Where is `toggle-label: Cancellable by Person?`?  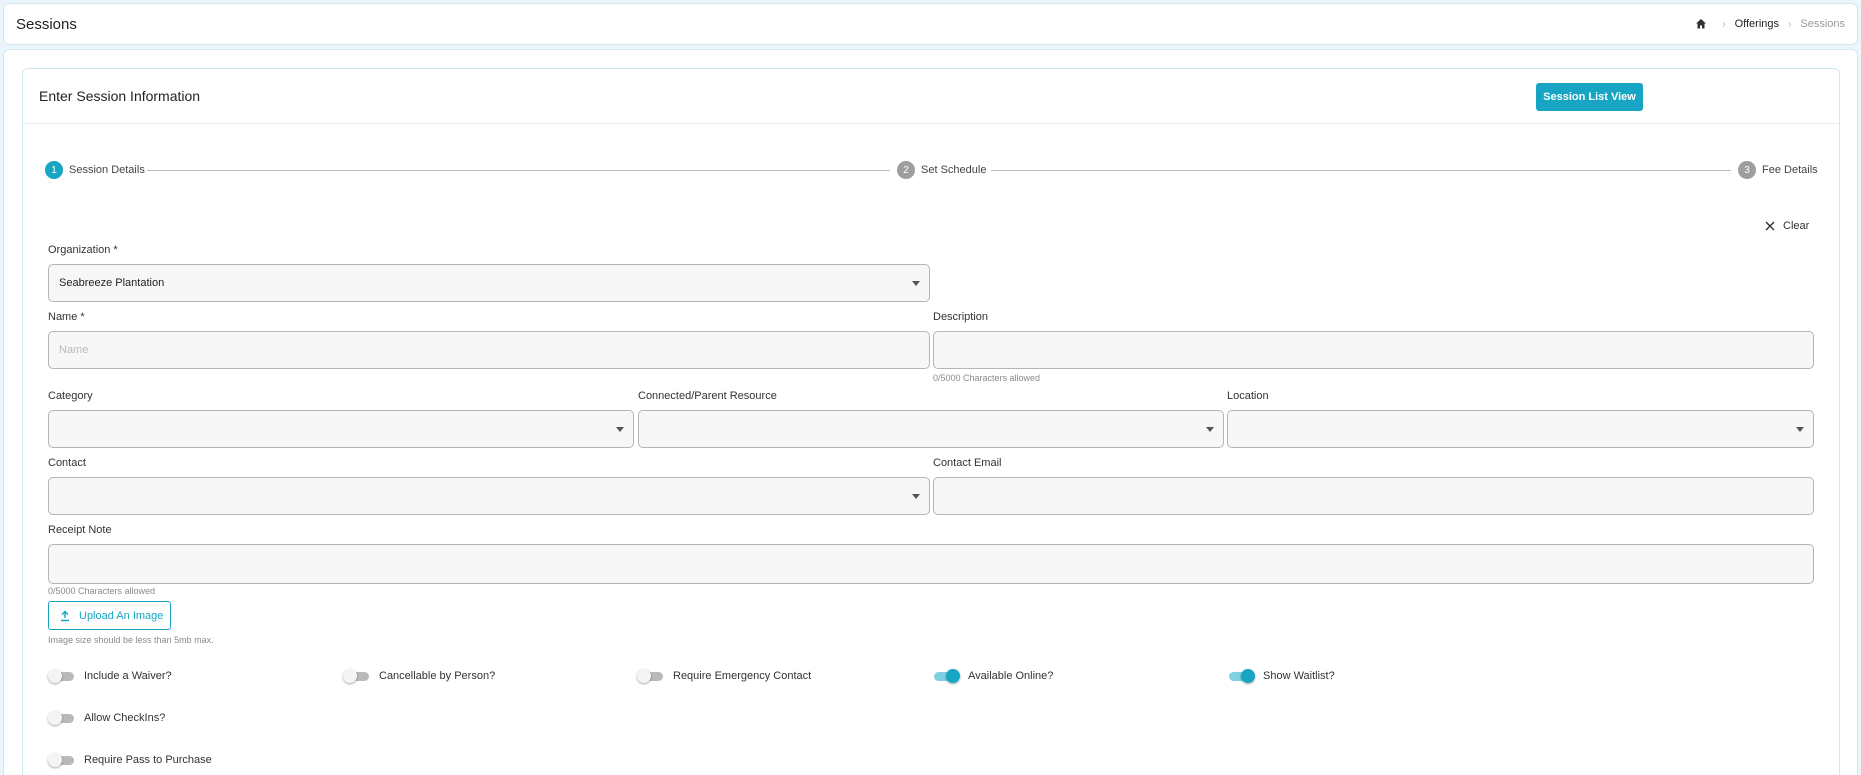 toggle-label: Cancellable by Person? is located at coordinates (437, 676).